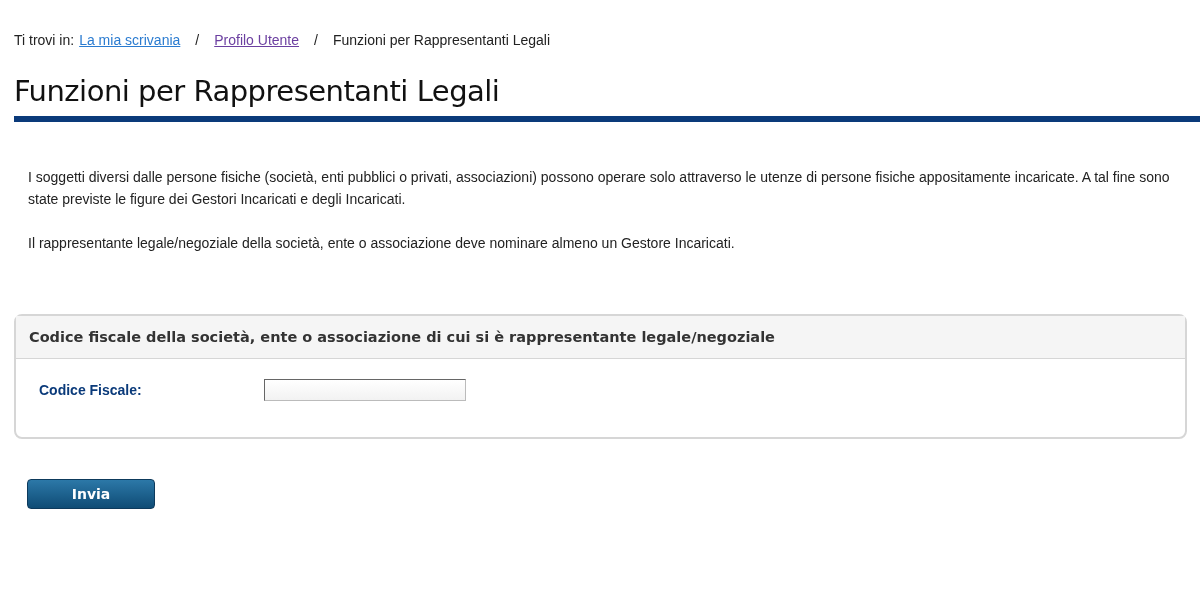  I want to click on panel-header: Codice fiscale della società, ente o associazione di cui si è rappresentante legale/negoziale, so click(600, 337).